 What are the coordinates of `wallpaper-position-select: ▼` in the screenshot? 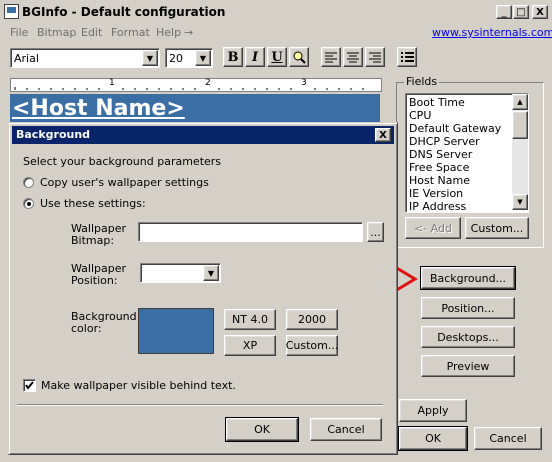 It's located at (180, 273).